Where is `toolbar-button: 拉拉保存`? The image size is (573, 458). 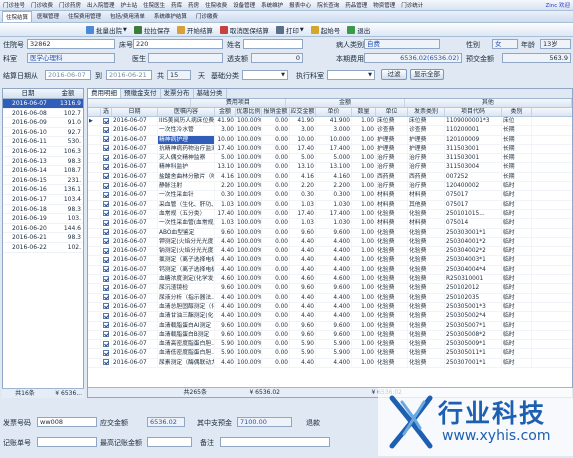
toolbar-button: 拉拉保存 is located at coordinates (151, 30).